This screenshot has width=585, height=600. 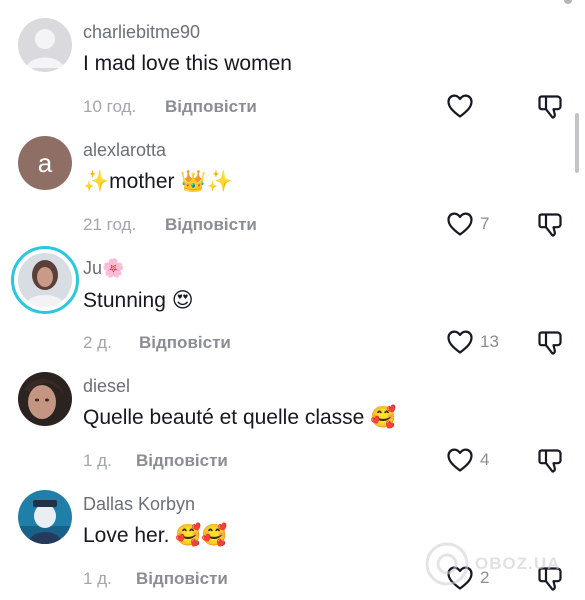 What do you see at coordinates (447, 564) in the screenshot?
I see `watermark-logo-icon` at bounding box center [447, 564].